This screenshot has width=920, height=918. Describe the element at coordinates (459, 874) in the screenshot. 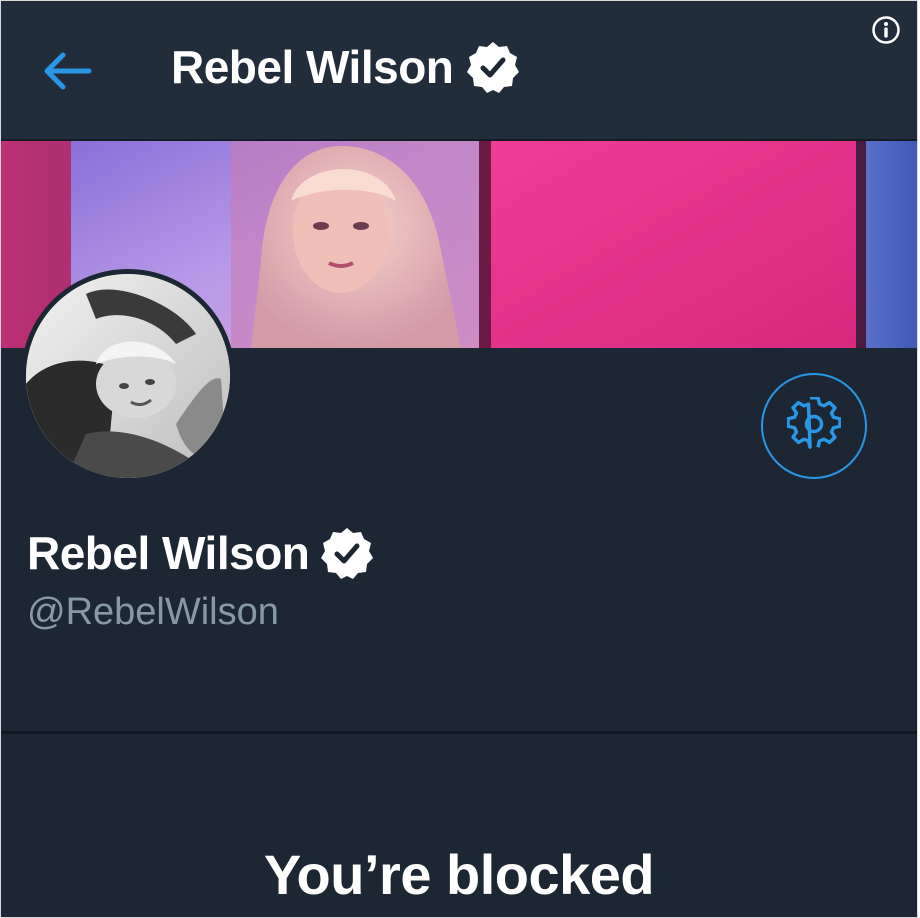

I see `blocked-message: You’re blocked` at that location.